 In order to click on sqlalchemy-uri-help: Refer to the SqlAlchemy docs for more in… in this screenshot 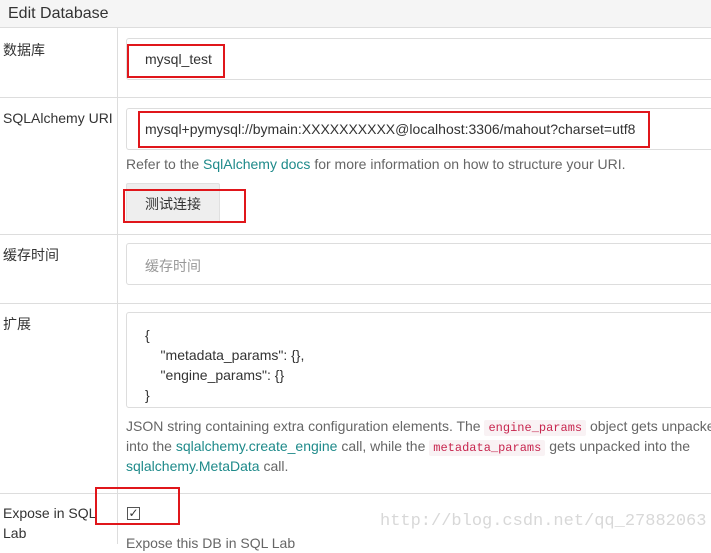, I will do `click(376, 164)`.